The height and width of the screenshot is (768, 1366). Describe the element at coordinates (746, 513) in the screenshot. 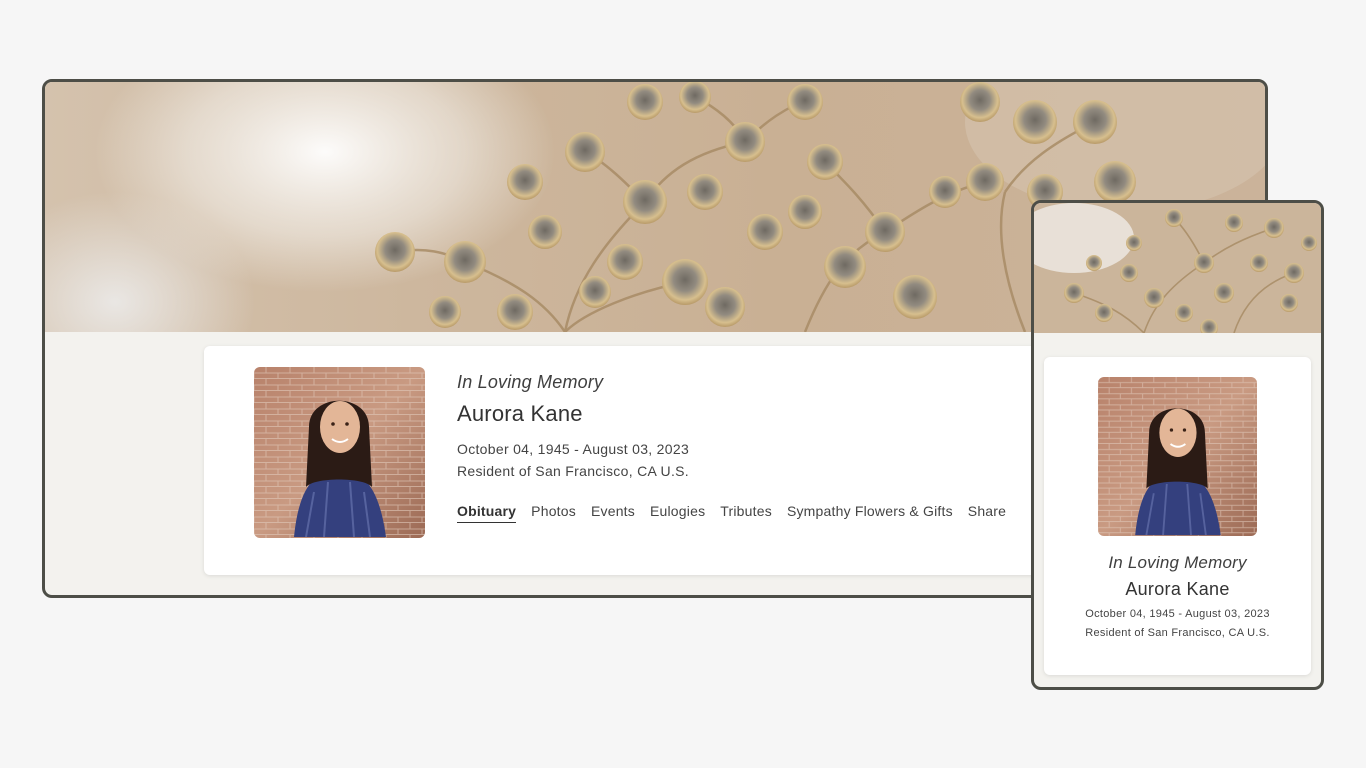

I see `tab-tributes: Tributes` at that location.